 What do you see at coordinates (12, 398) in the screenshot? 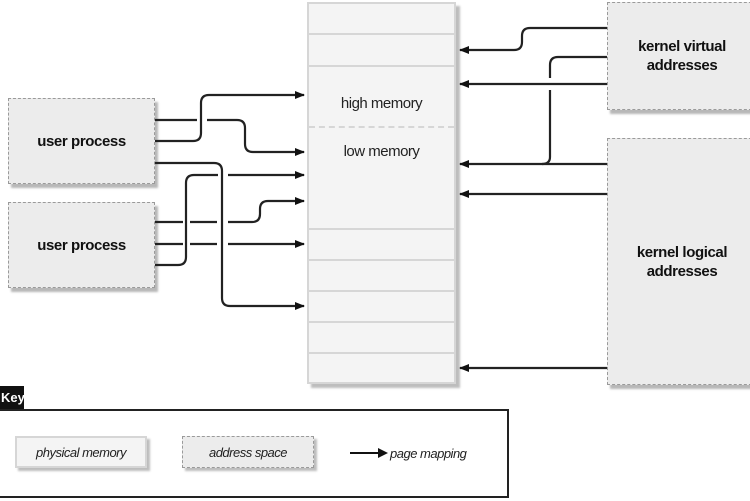
I see `key-title: Key` at bounding box center [12, 398].